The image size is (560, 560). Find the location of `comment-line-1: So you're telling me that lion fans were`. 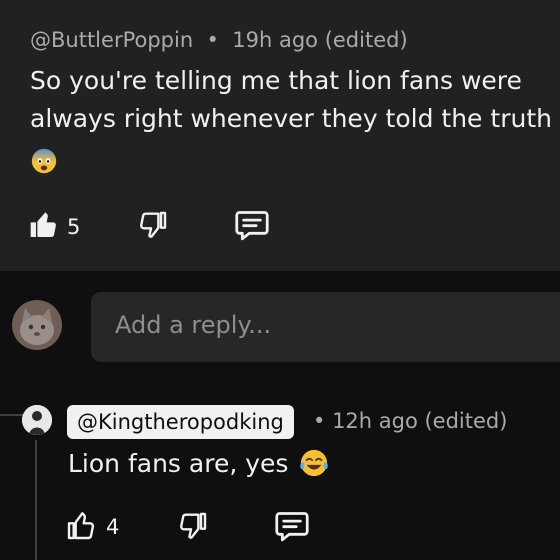

comment-line-1: So you're telling me that lion fans were is located at coordinates (276, 80).